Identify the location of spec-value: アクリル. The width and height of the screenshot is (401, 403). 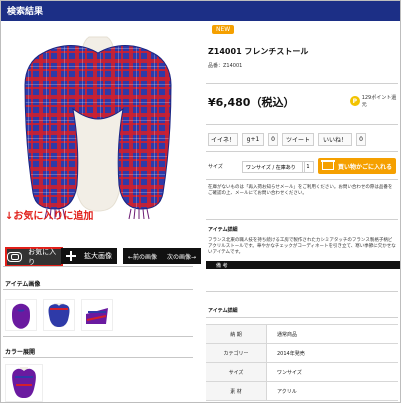
(287, 391).